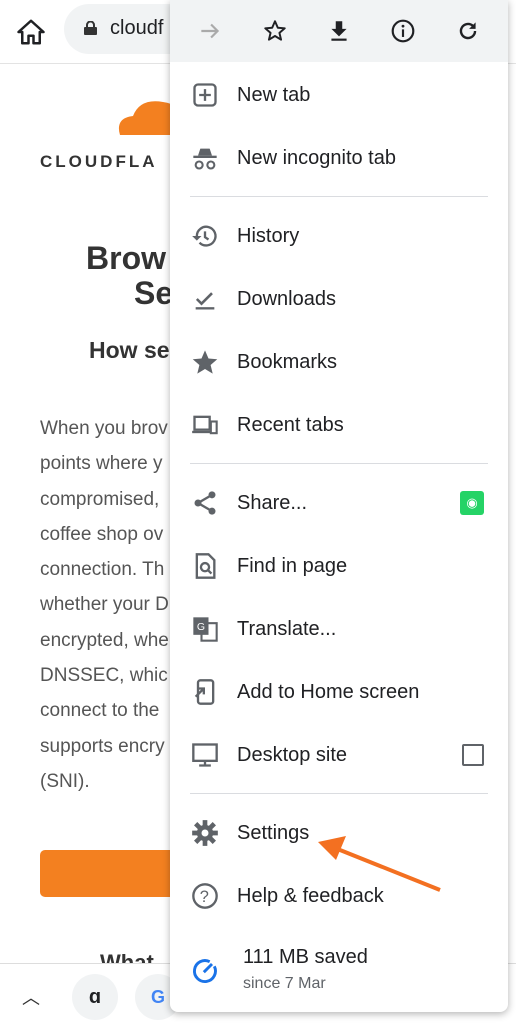 Image resolution: width=516 pixels, height=1024 pixels. What do you see at coordinates (31, 32) in the screenshot?
I see `home-icon` at bounding box center [31, 32].